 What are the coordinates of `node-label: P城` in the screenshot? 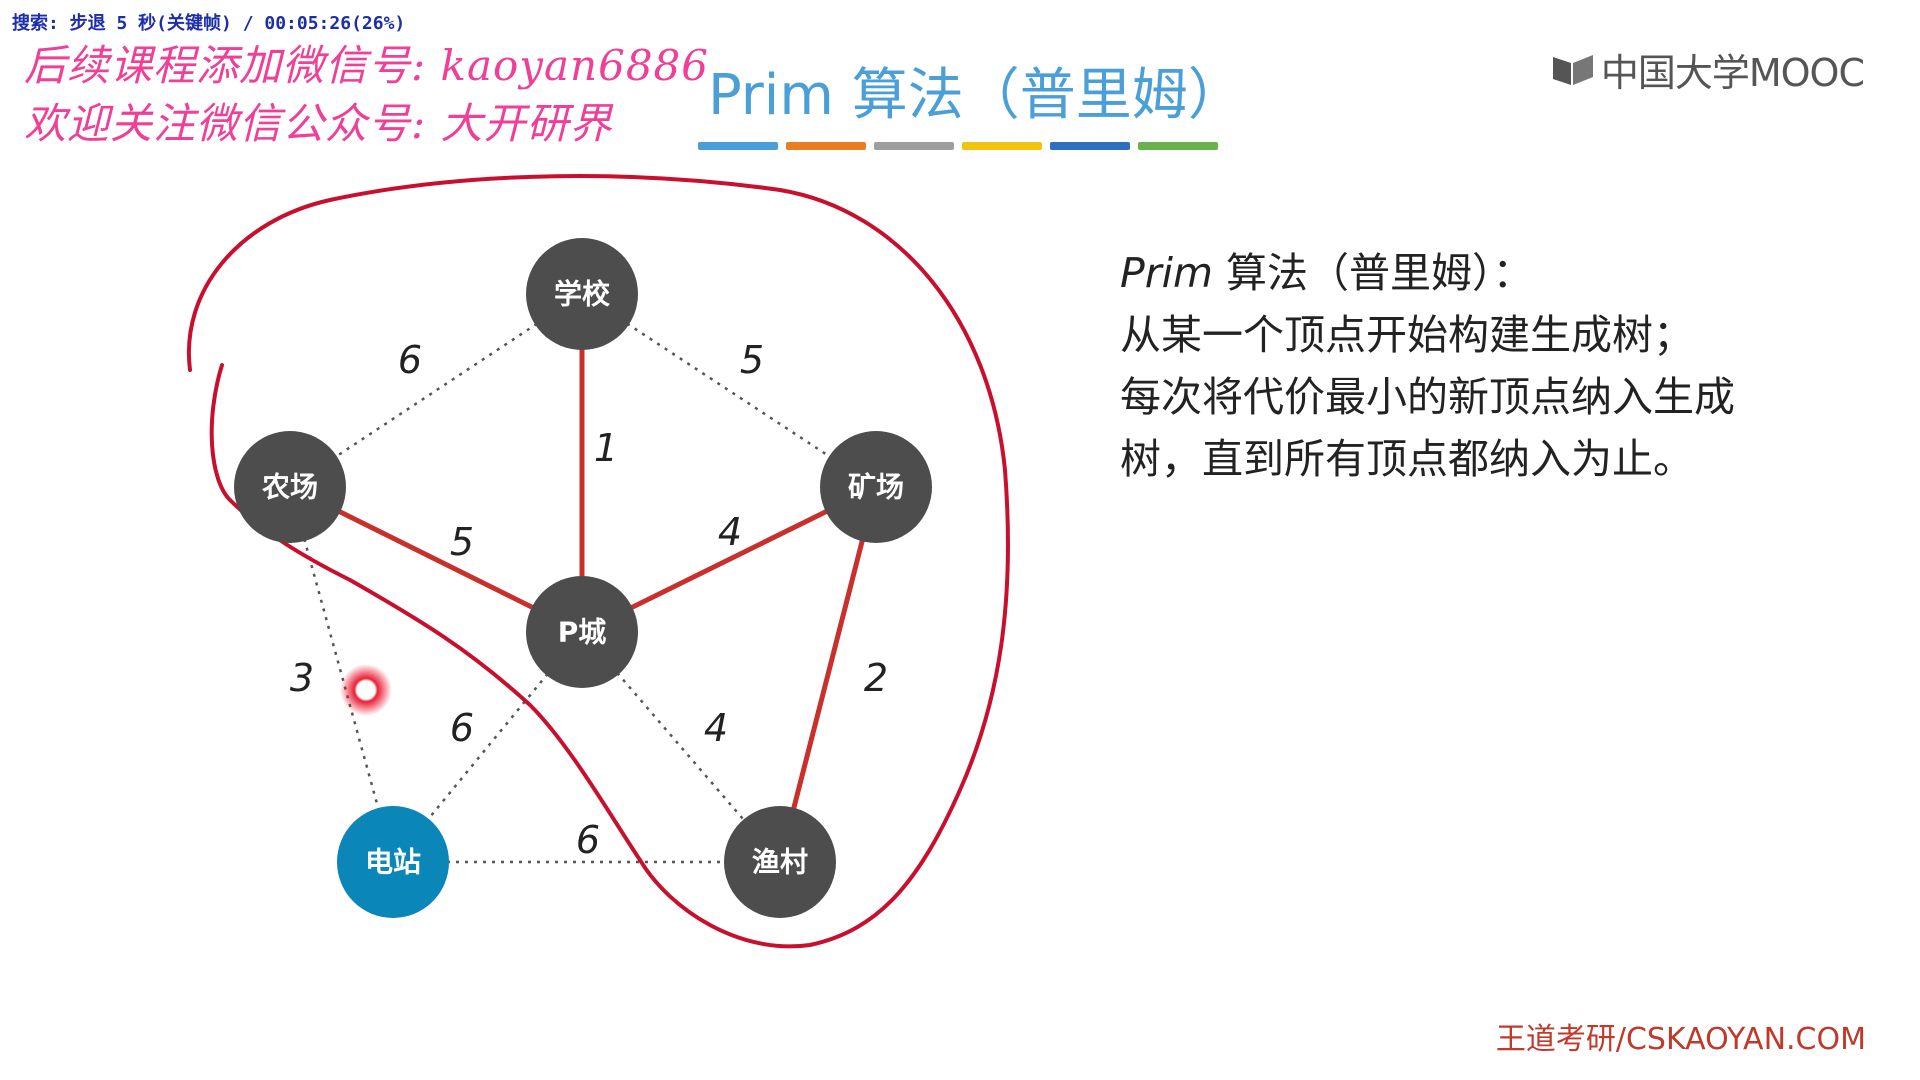 It's located at (582, 632).